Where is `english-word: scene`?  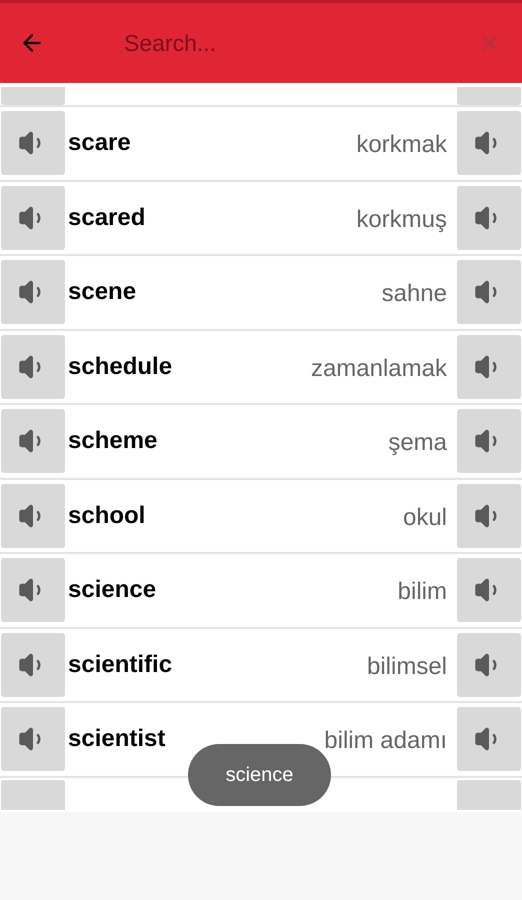 english-word: scene is located at coordinates (102, 292).